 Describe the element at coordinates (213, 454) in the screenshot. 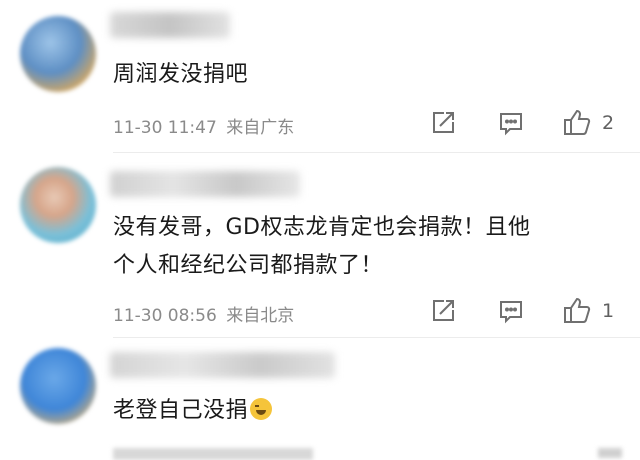

I see `comment-meta-cutoff` at that location.